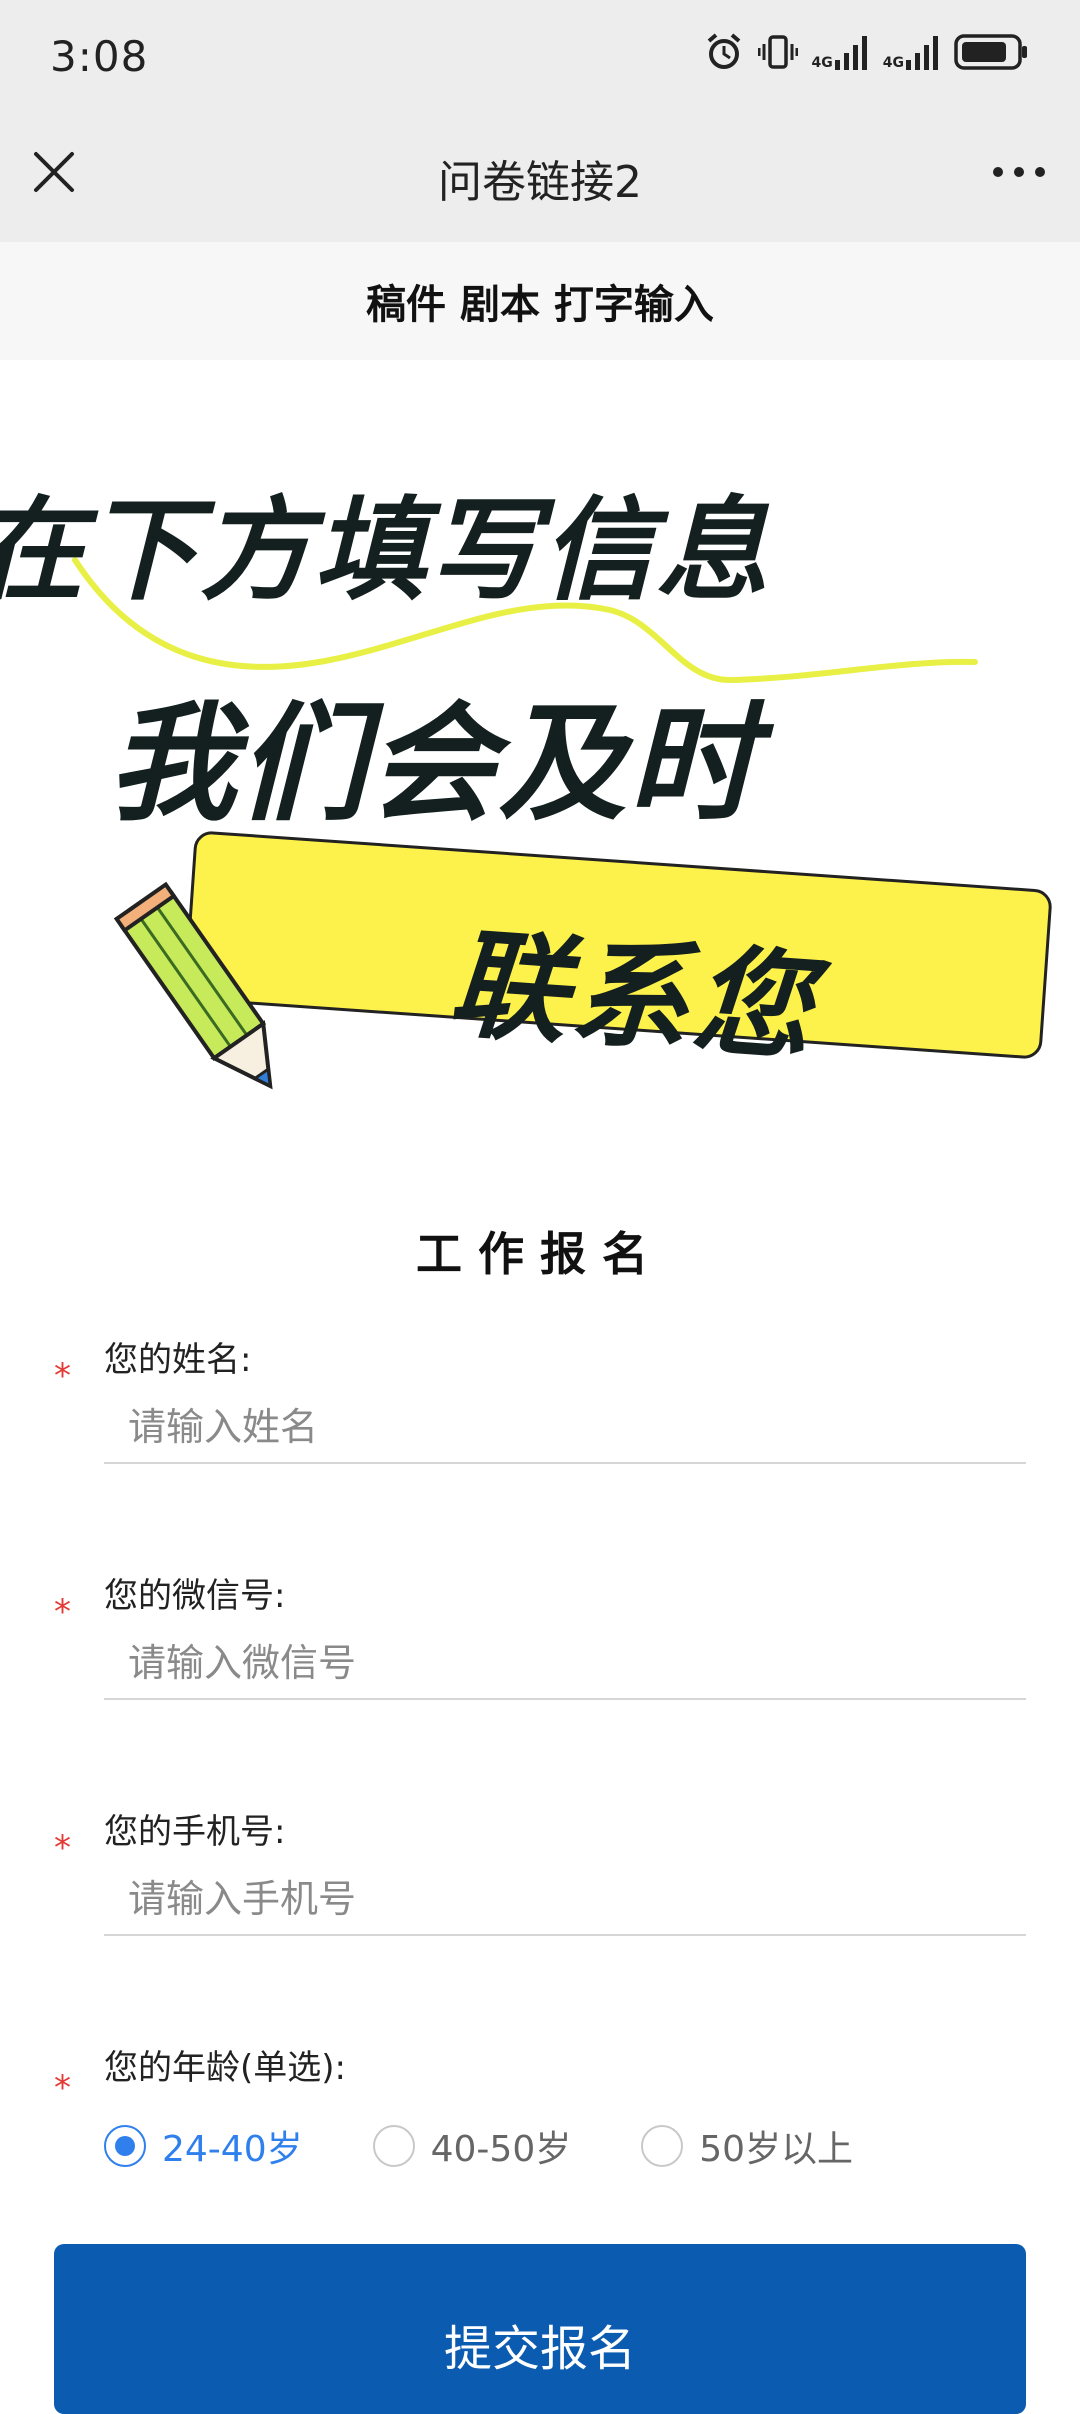  Describe the element at coordinates (990, 52) in the screenshot. I see `battery-icon` at that location.